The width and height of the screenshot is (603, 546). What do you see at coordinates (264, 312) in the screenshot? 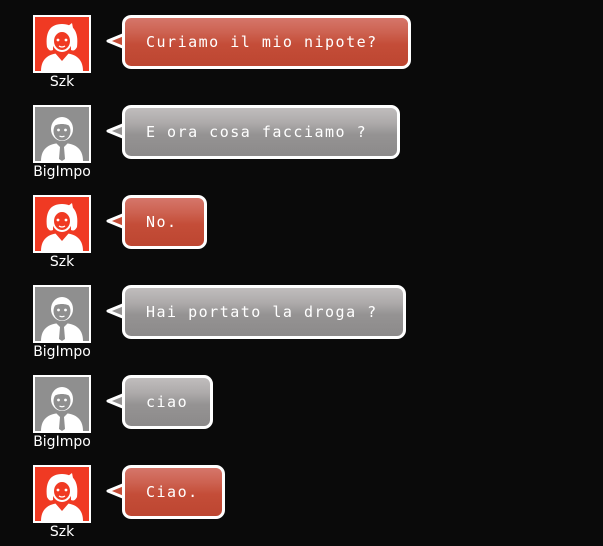
I see `message-bubble: Hai portato la droga ?` at bounding box center [264, 312].